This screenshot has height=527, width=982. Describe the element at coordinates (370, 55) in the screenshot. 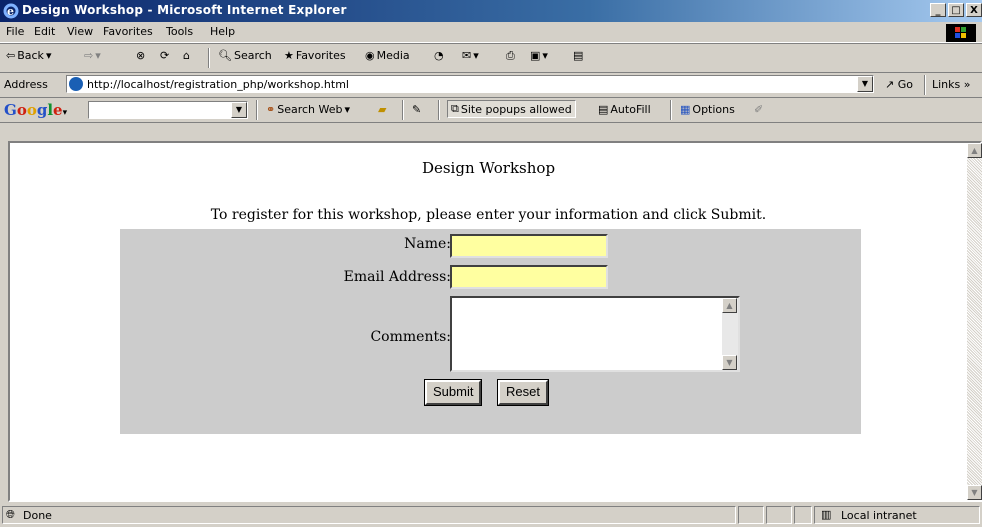

I see `media-icon: ◉` at that location.